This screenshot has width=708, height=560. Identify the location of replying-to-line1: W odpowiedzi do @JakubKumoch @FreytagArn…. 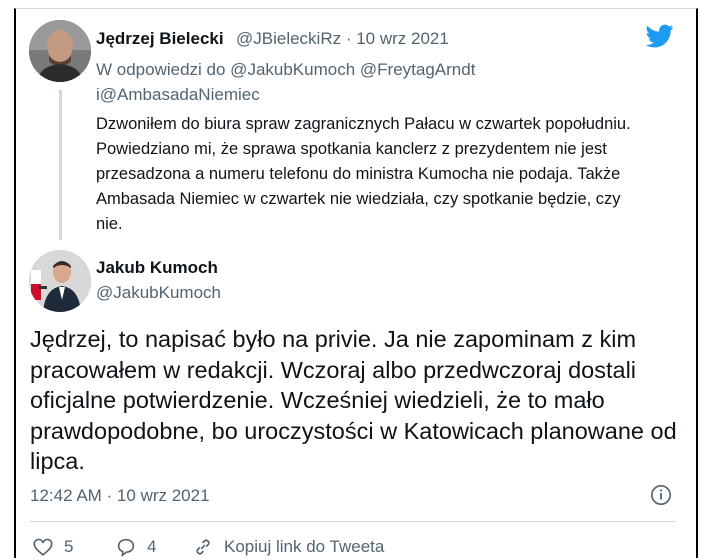
(285, 69).